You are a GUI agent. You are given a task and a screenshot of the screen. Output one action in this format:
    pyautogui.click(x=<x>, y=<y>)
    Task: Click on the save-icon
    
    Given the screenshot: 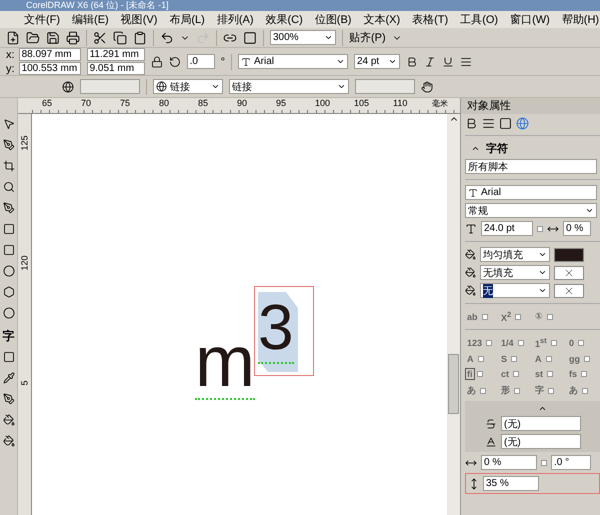 What is the action you would take?
    pyautogui.click(x=53, y=37)
    